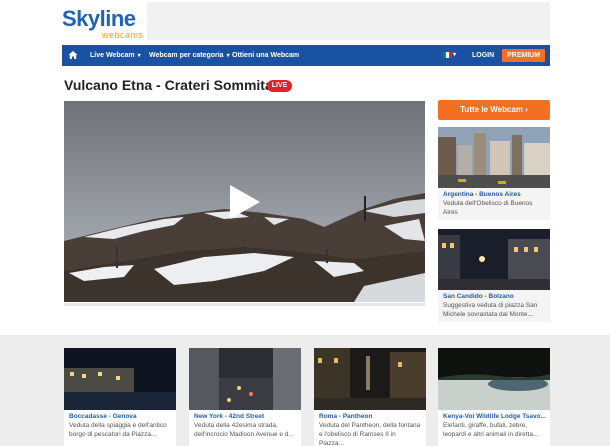 The height and width of the screenshot is (446, 610). I want to click on home-icon, so click(73, 55).